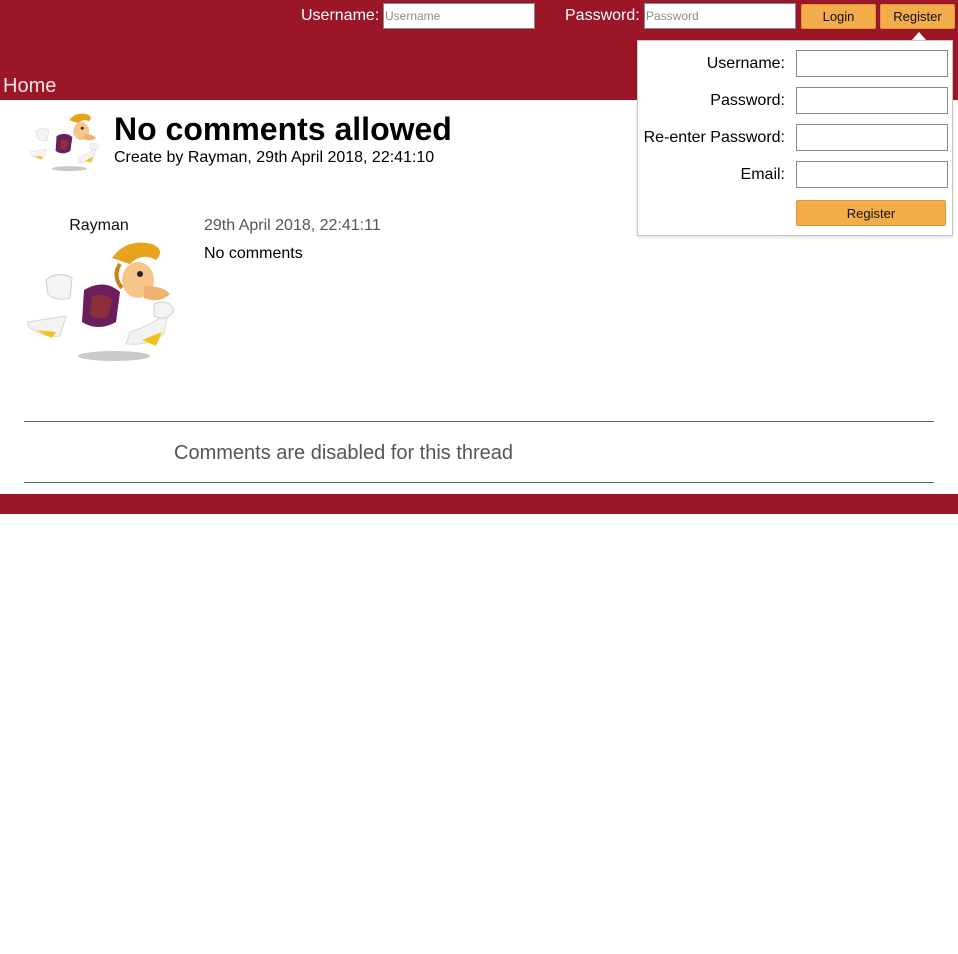 This screenshot has width=958, height=954. I want to click on site-footer, so click(479, 504).